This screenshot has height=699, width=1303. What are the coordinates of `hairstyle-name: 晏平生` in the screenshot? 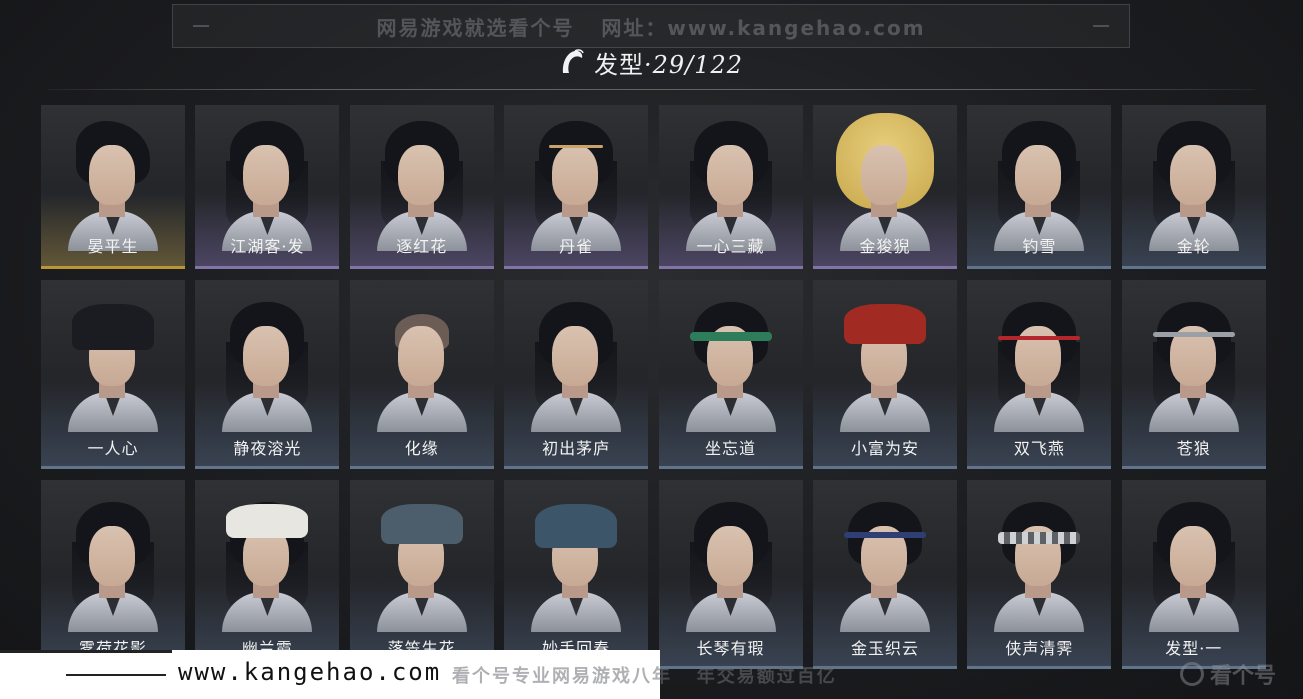 It's located at (113, 246).